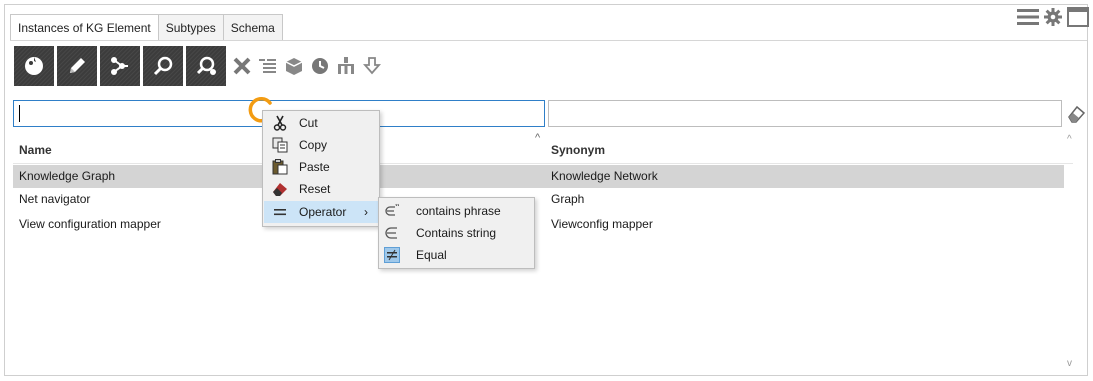 The height and width of the screenshot is (381, 1093). I want to click on edit-button, so click(77, 66).